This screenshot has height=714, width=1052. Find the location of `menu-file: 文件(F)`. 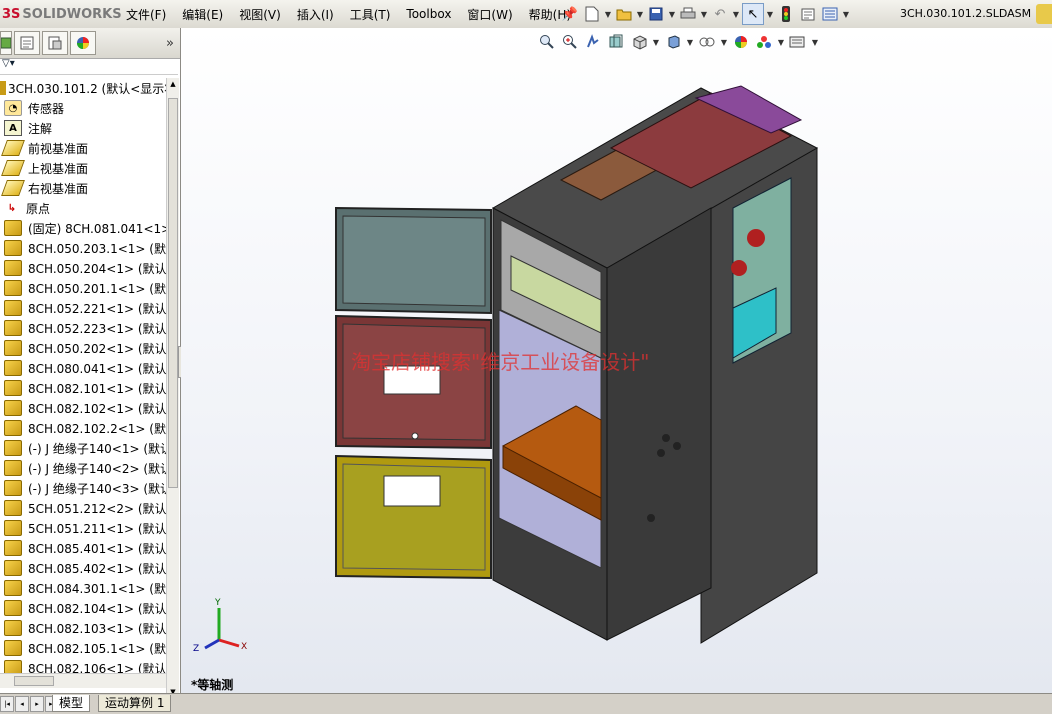

menu-file: 文件(F) is located at coordinates (146, 14).